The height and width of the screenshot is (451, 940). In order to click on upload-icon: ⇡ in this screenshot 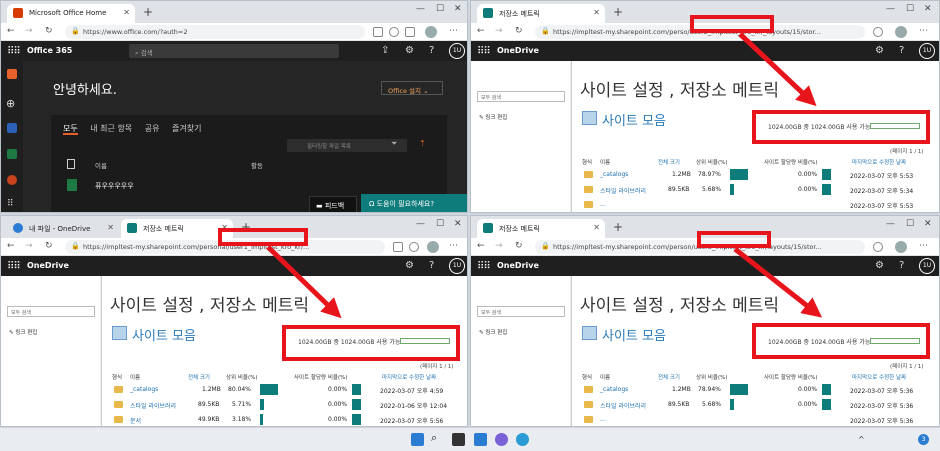, I will do `click(422, 143)`.